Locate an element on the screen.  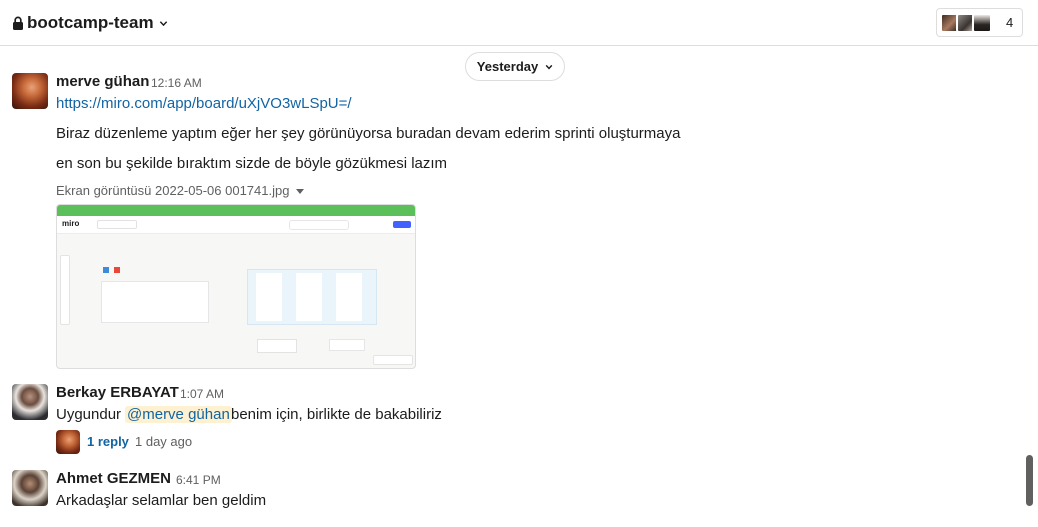
channel-name-button: bootcamp-team is located at coordinates (90, 23).